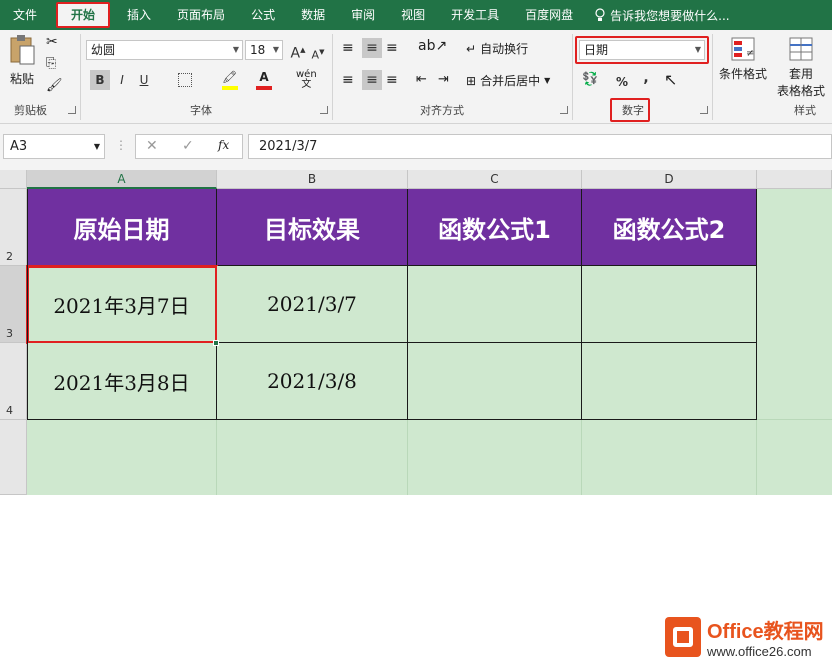 This screenshot has height=659, width=832. What do you see at coordinates (312, 179) in the screenshot?
I see `column-header-b: B` at bounding box center [312, 179].